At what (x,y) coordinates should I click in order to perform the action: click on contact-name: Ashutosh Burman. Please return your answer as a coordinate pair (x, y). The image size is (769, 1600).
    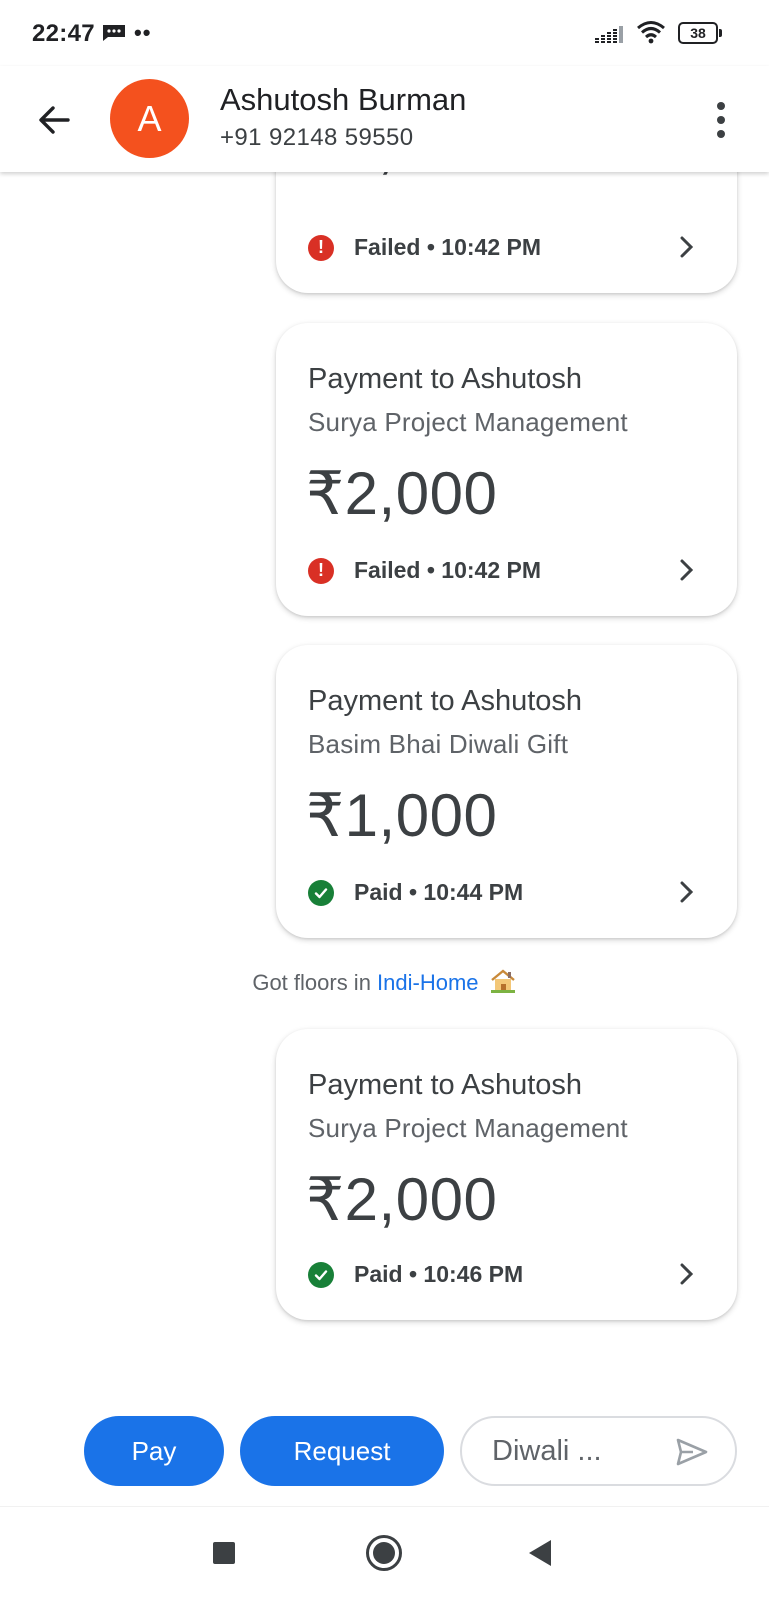
    Looking at the image, I should click on (343, 99).